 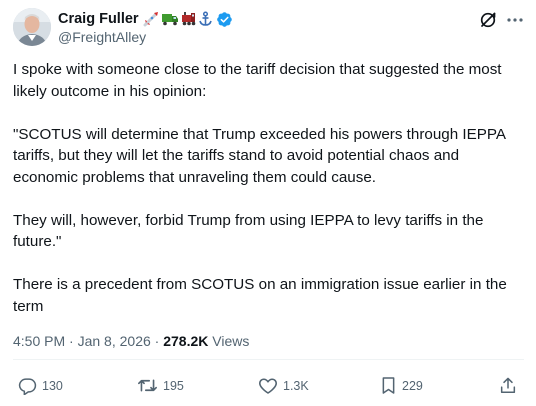 I want to click on bookmark-icon, so click(x=388, y=385).